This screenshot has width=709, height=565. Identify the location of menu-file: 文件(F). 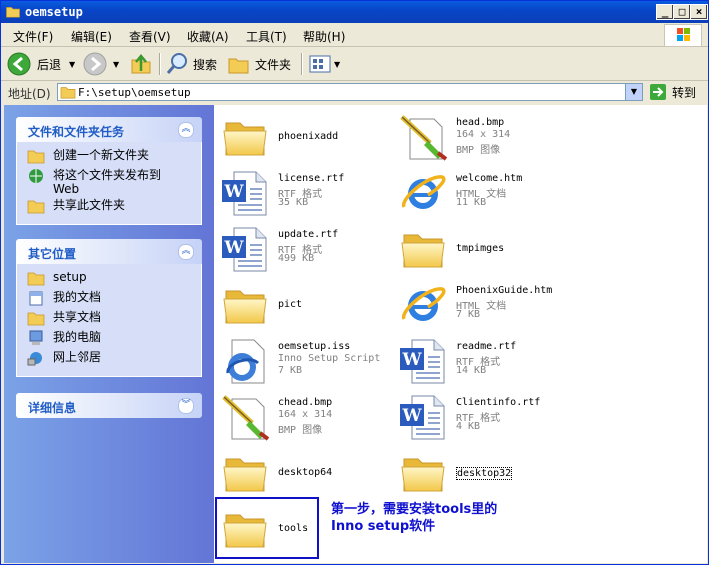
(33, 36).